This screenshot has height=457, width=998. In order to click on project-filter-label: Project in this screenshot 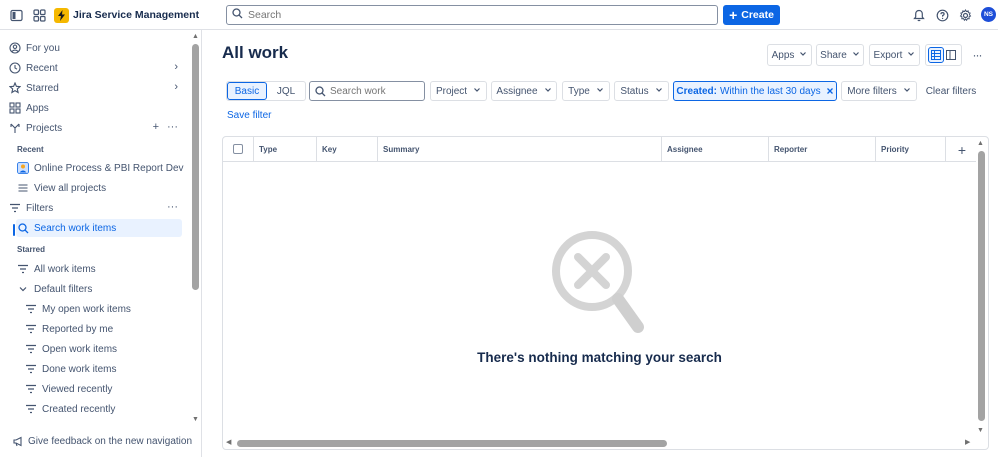, I will do `click(451, 91)`.